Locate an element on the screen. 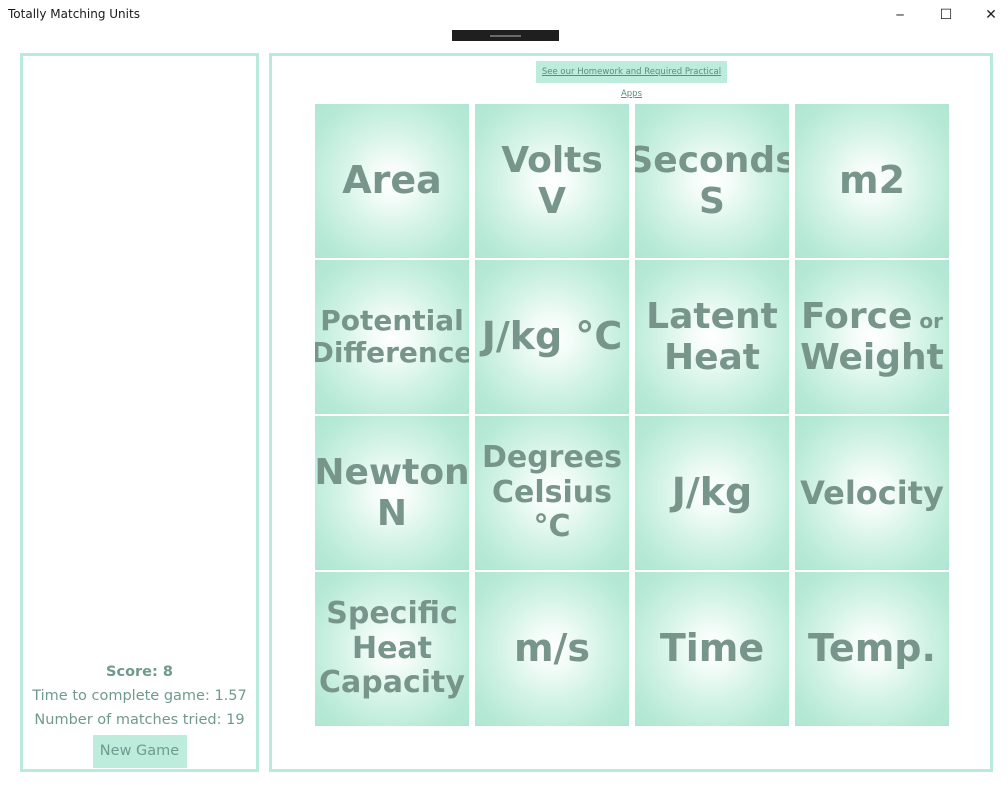 The width and height of the screenshot is (1008, 787). tile-label: S is located at coordinates (712, 201).